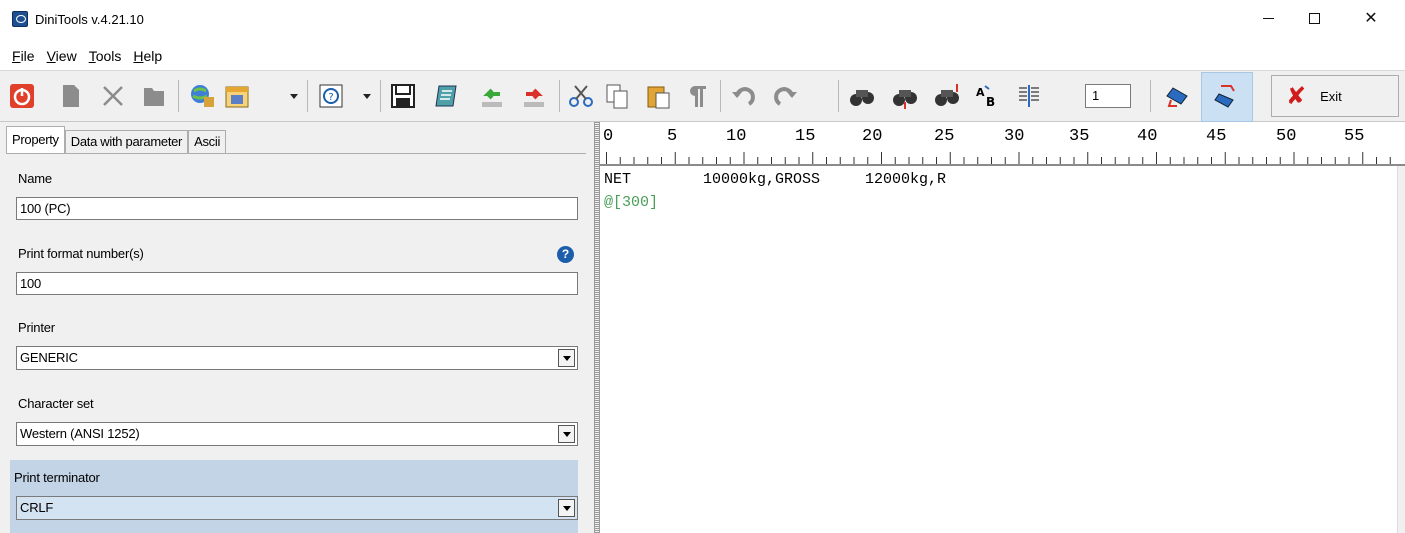 This screenshot has width=1405, height=533. I want to click on tab-data-with-parameter: Data with parameter, so click(126, 142).